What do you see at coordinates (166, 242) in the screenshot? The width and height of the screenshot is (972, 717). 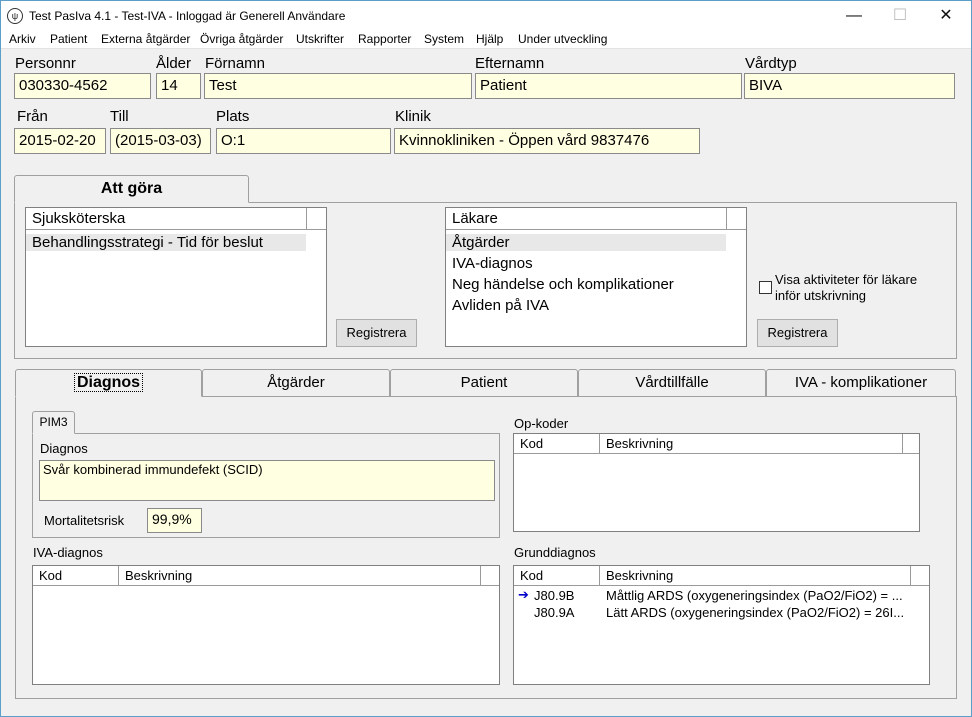 I see `list-item: Behandlingsstrategi - Tid för beslut` at bounding box center [166, 242].